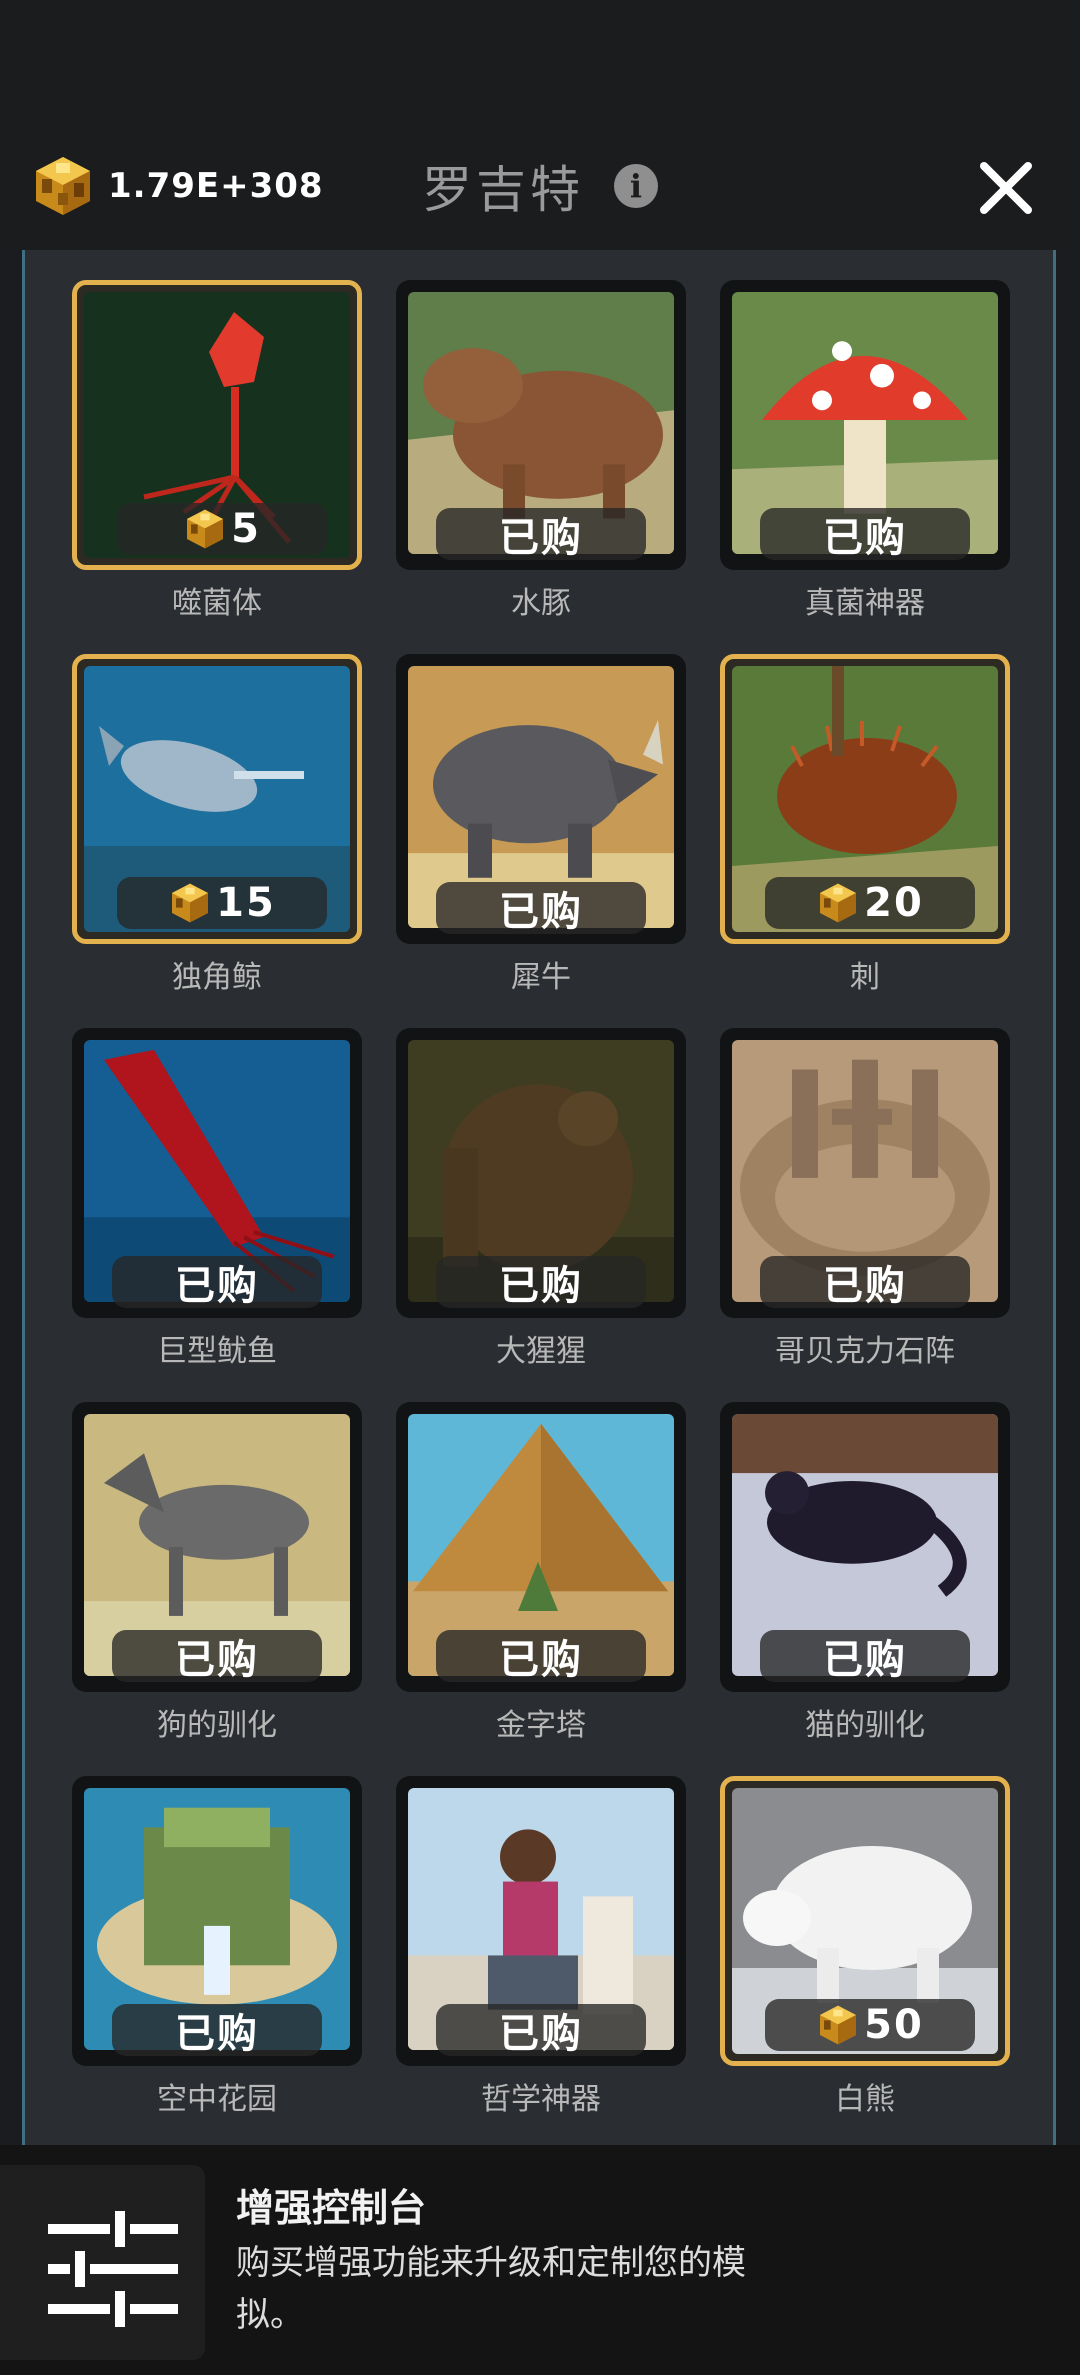  Describe the element at coordinates (541, 1725) in the screenshot. I see `item-name: 金字塔` at that location.